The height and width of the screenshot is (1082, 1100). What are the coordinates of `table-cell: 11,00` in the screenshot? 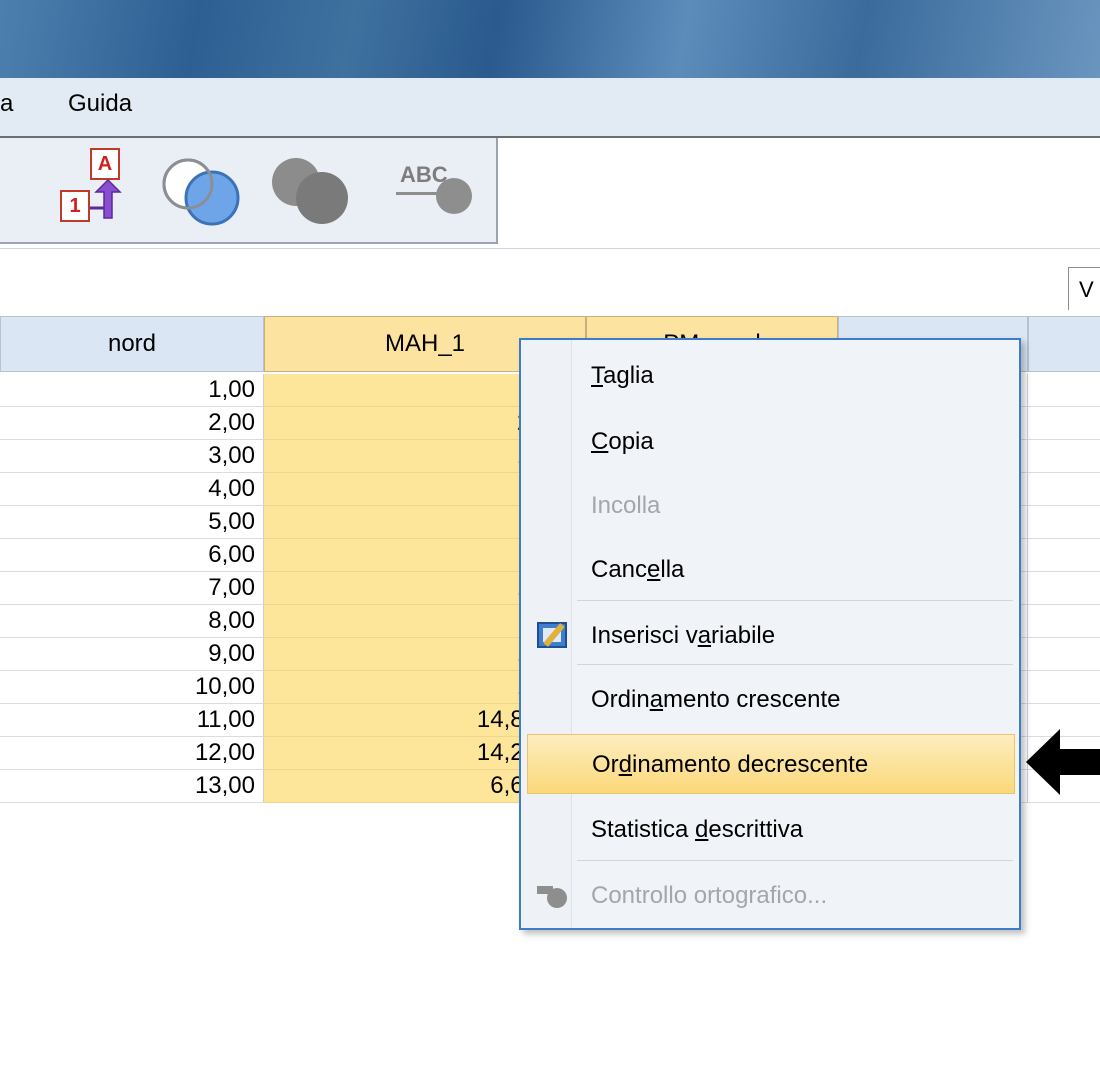 It's located at (132, 720).